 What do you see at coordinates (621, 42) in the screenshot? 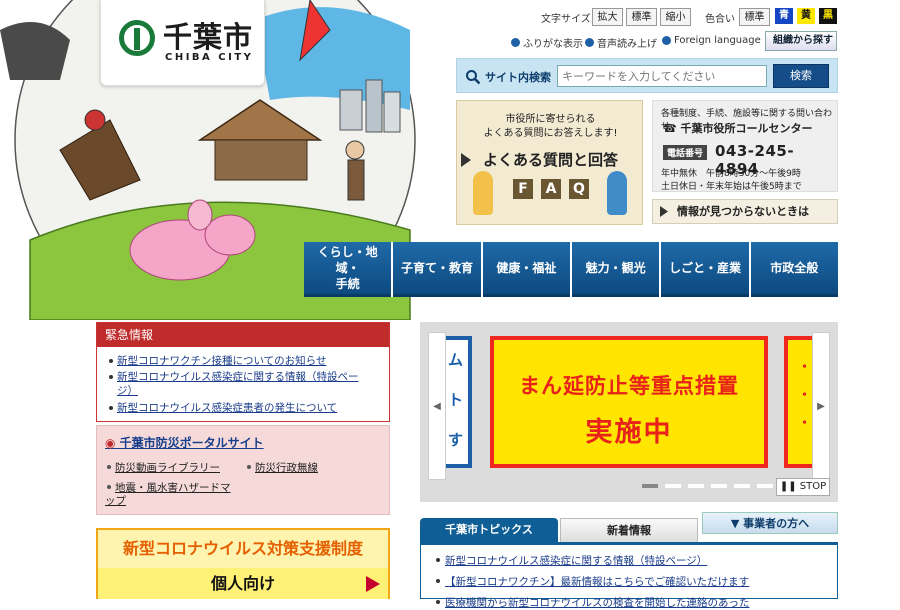
I see `read-aloud-link: 音声読み上げ` at bounding box center [621, 42].